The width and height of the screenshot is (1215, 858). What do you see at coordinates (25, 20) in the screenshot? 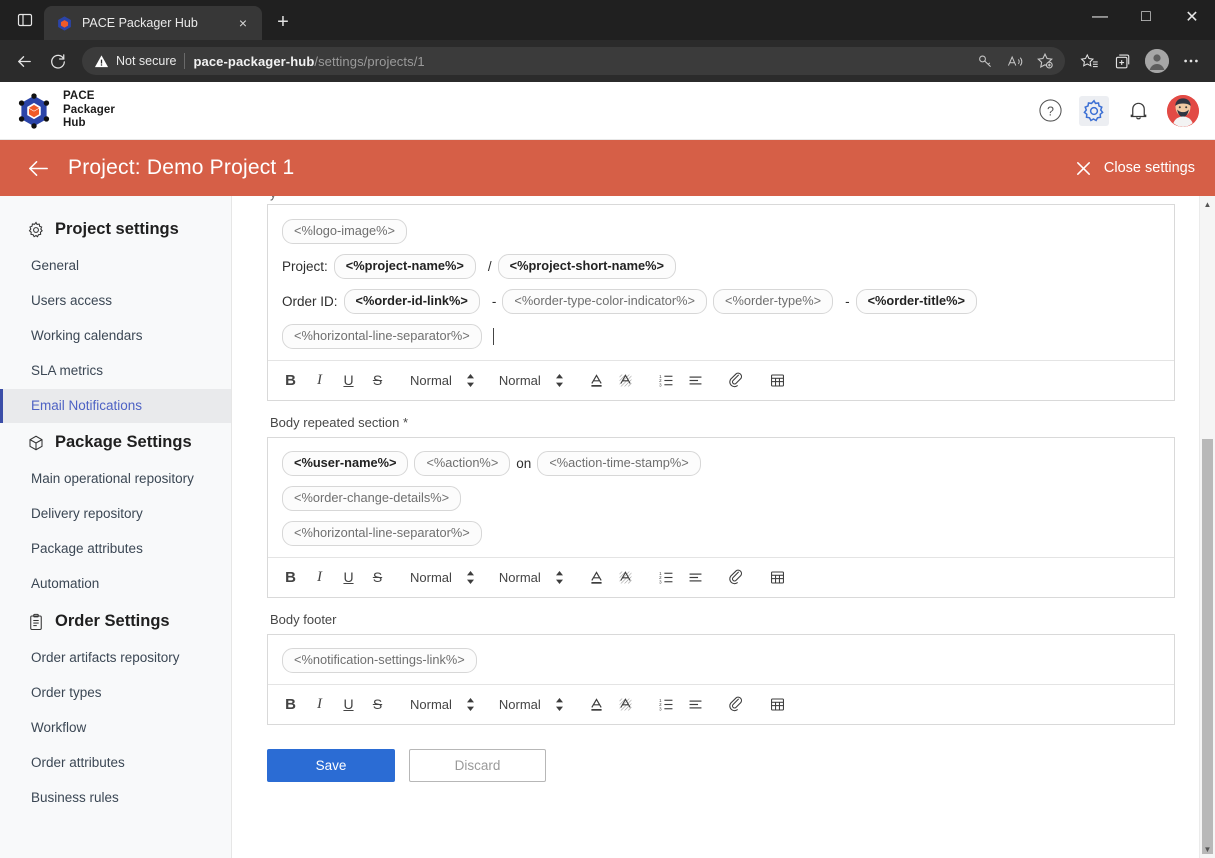
I see `tab-list-icon` at bounding box center [25, 20].